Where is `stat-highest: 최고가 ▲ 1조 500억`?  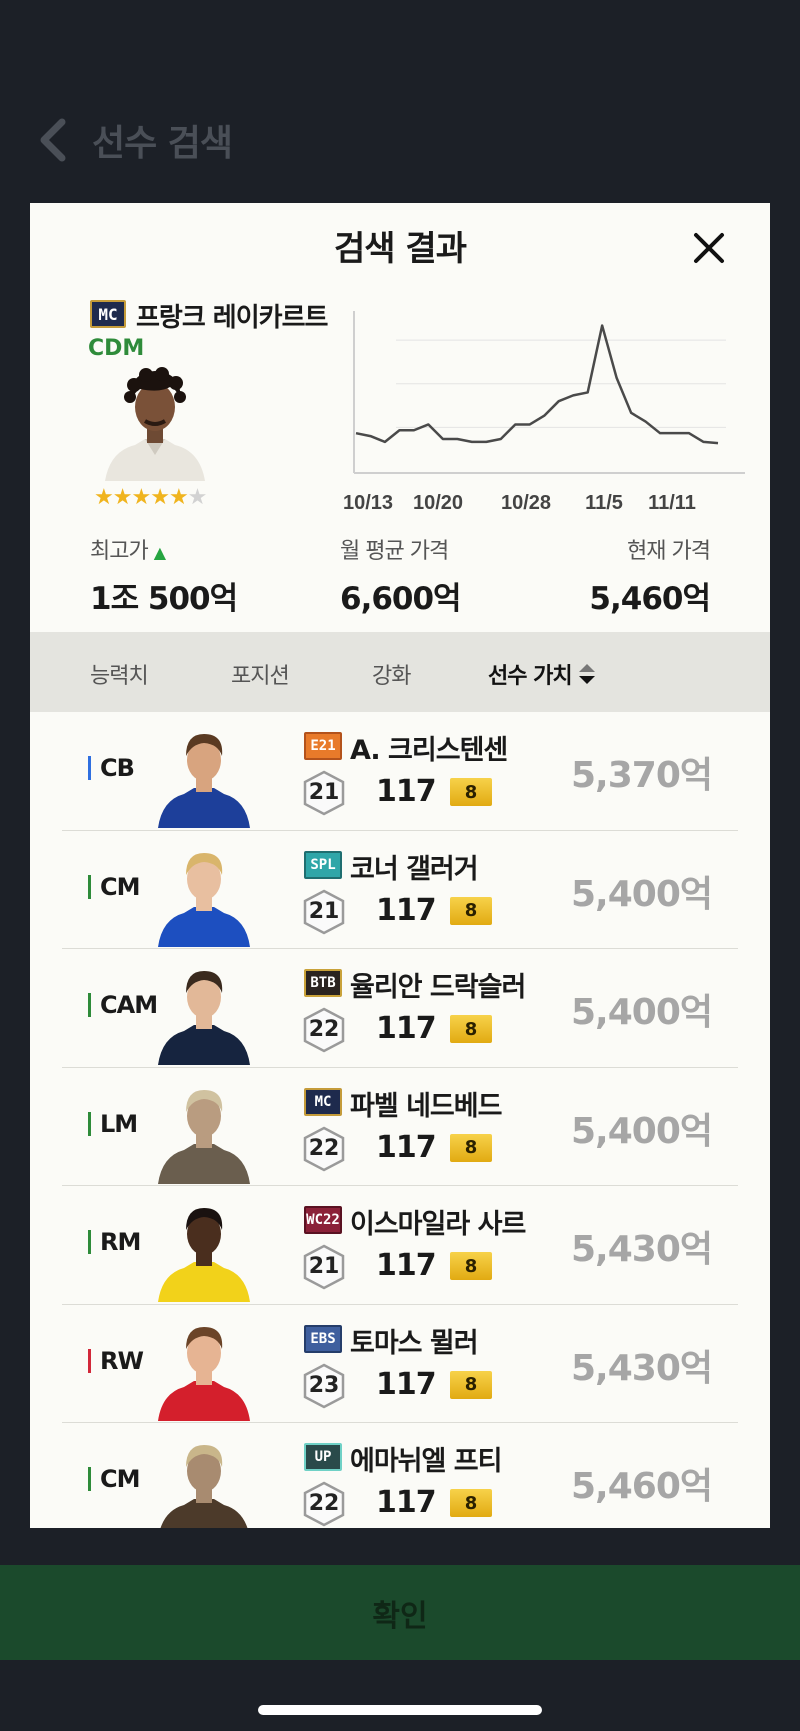
stat-highest: 최고가 ▲ 1조 500억 is located at coordinates (164, 575).